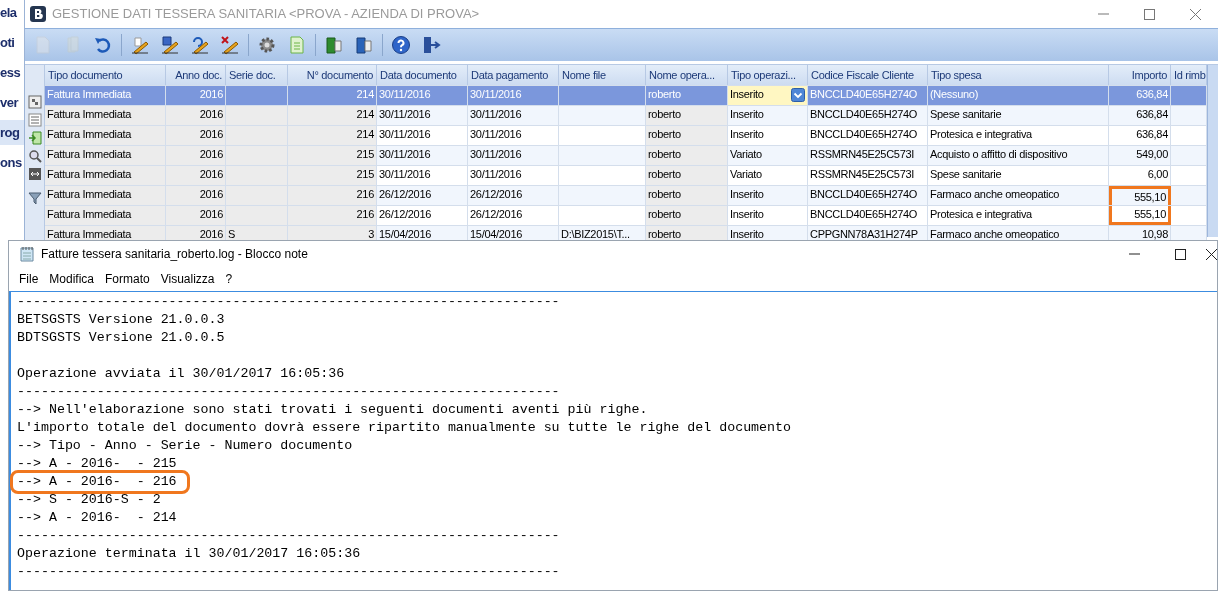 The image size is (1218, 591). I want to click on log-line: --> A - 2016- - 216, so click(100, 482).